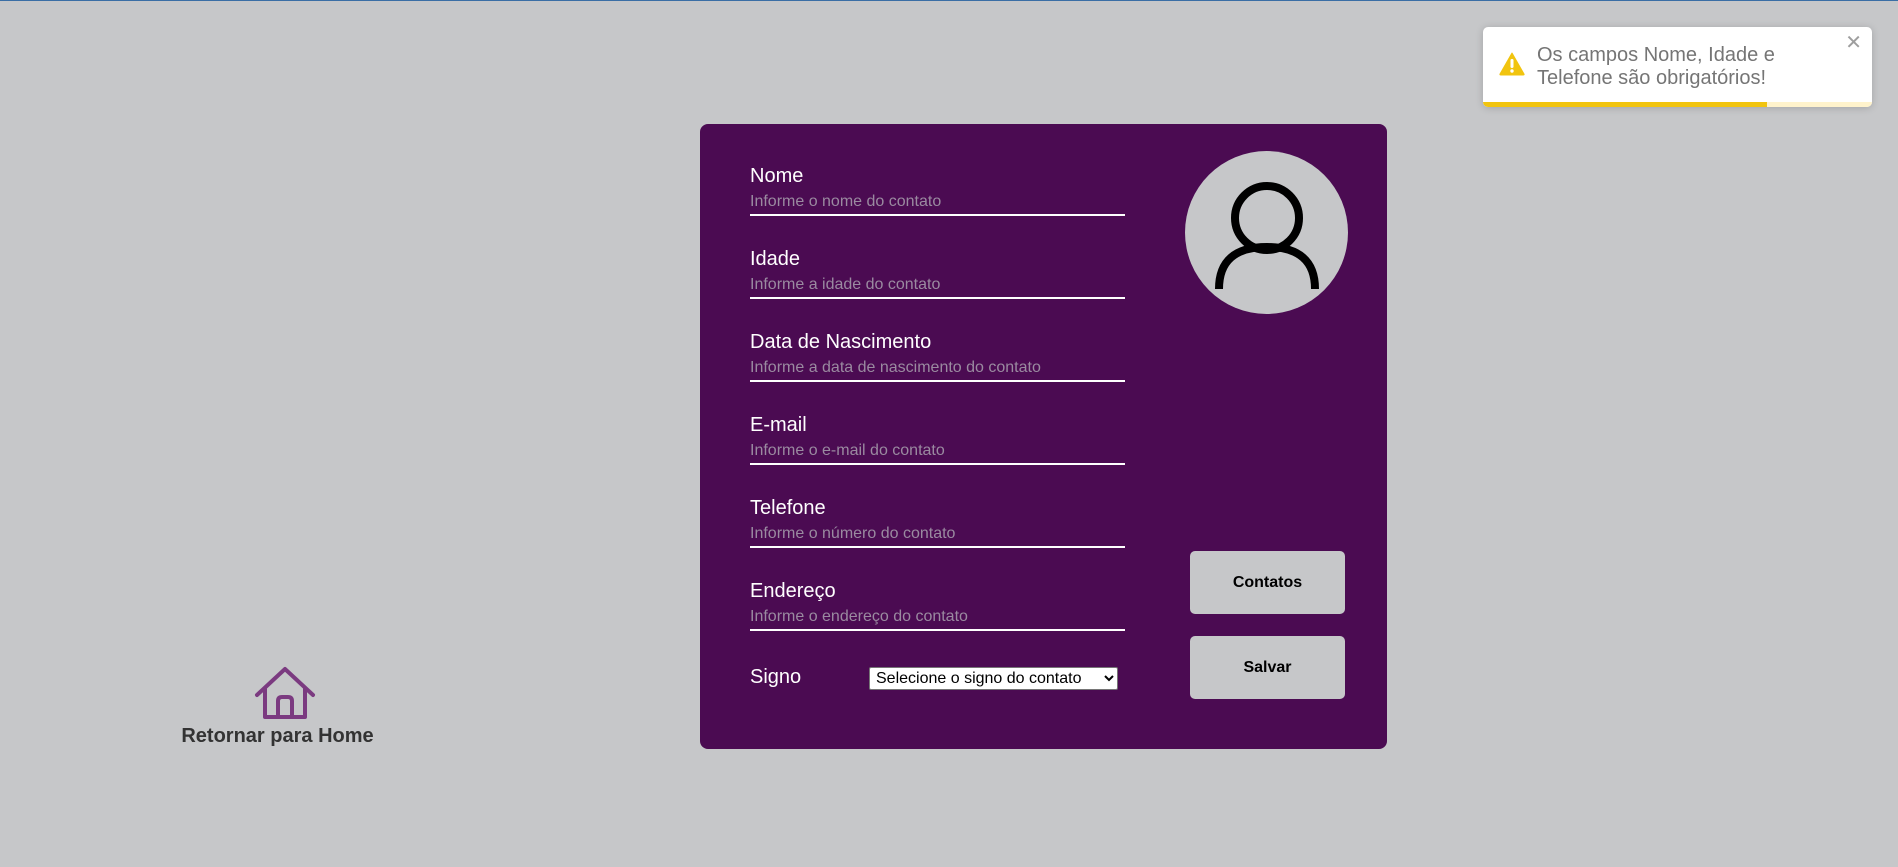 The height and width of the screenshot is (867, 1898). Describe the element at coordinates (277, 736) in the screenshot. I see `return-home-label: Retornar para Home` at that location.